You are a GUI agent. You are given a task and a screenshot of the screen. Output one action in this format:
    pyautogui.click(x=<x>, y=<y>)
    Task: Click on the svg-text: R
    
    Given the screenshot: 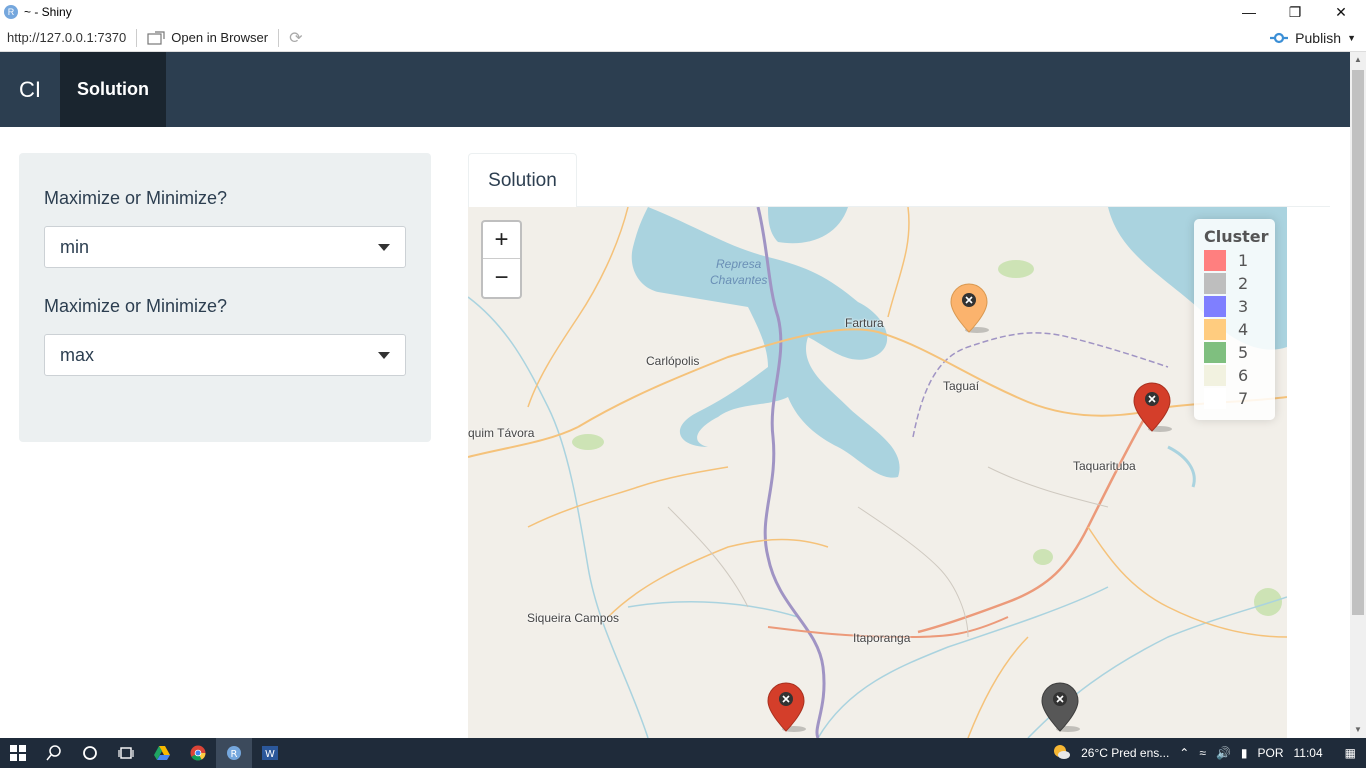 What is the action you would take?
    pyautogui.click(x=234, y=754)
    